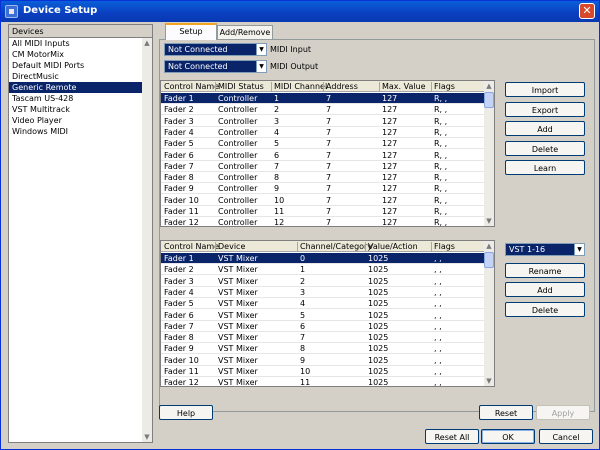 Image resolution: width=600 pixels, height=450 pixels. What do you see at coordinates (545, 249) in the screenshot?
I see `bank-select: VST 1-16 ▼` at bounding box center [545, 249].